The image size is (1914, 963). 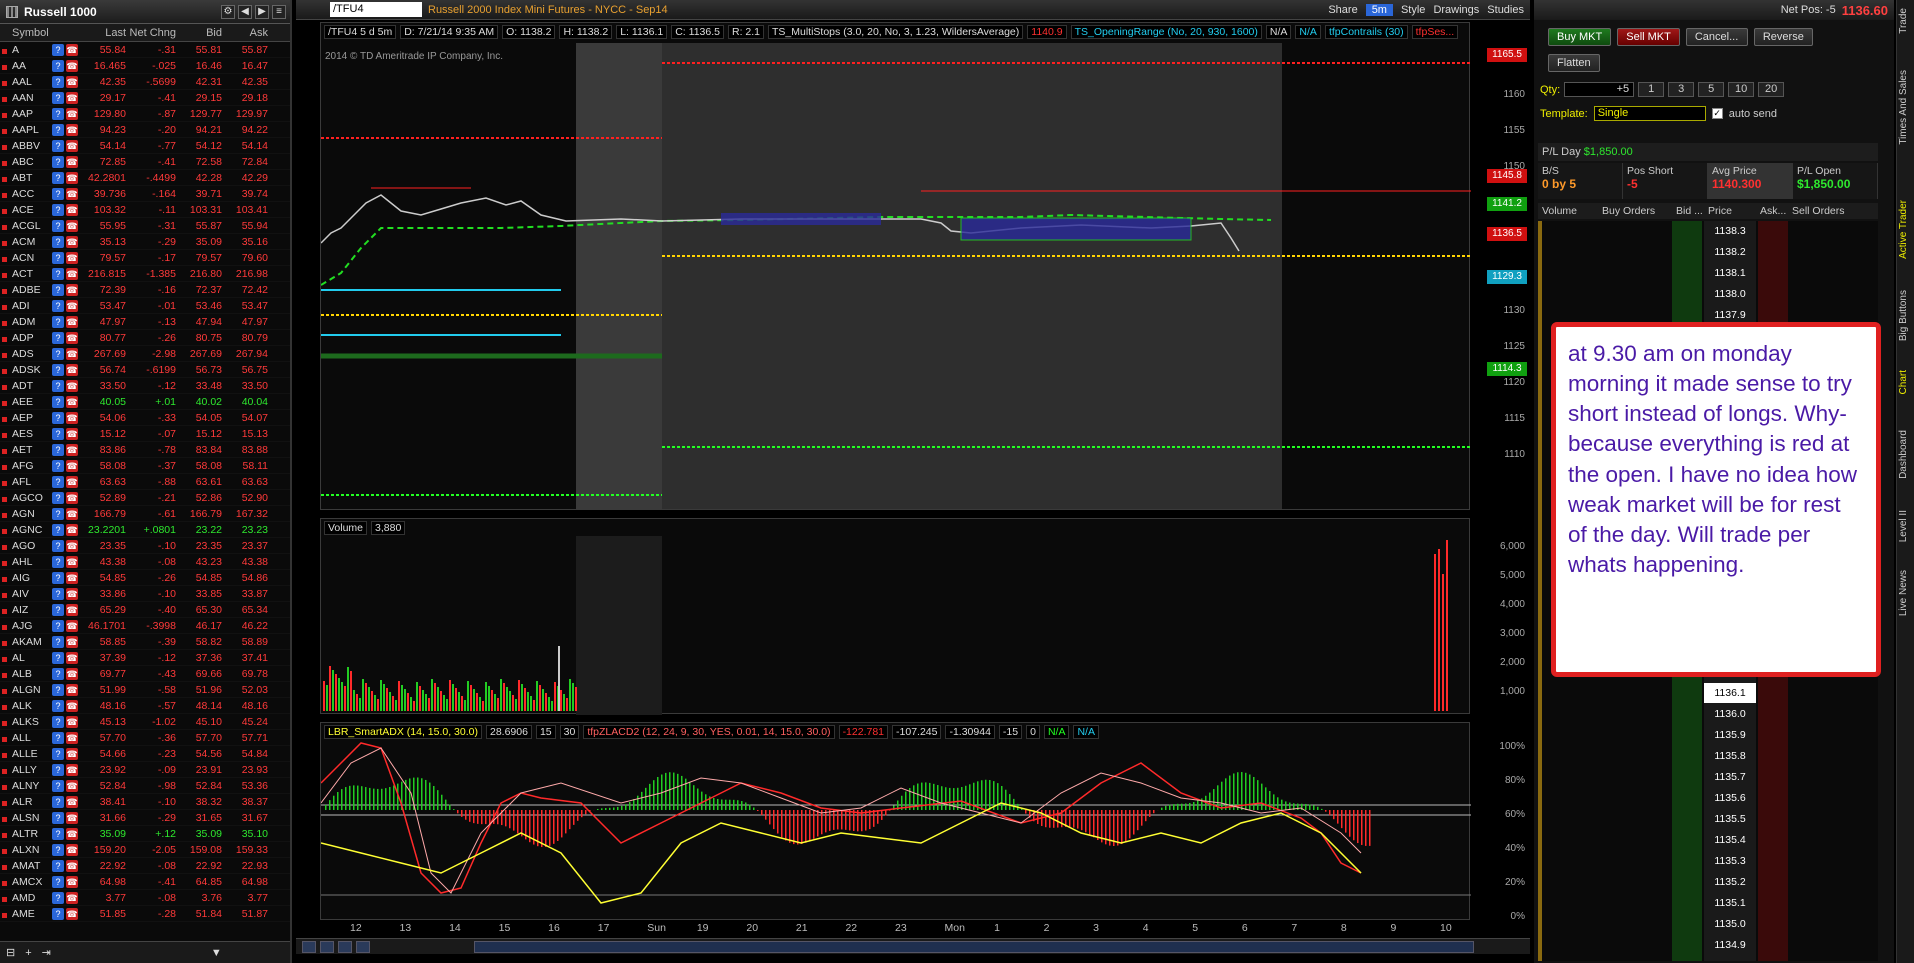 I want to click on ladder-price: 1135.5, so click(x=1730, y=819).